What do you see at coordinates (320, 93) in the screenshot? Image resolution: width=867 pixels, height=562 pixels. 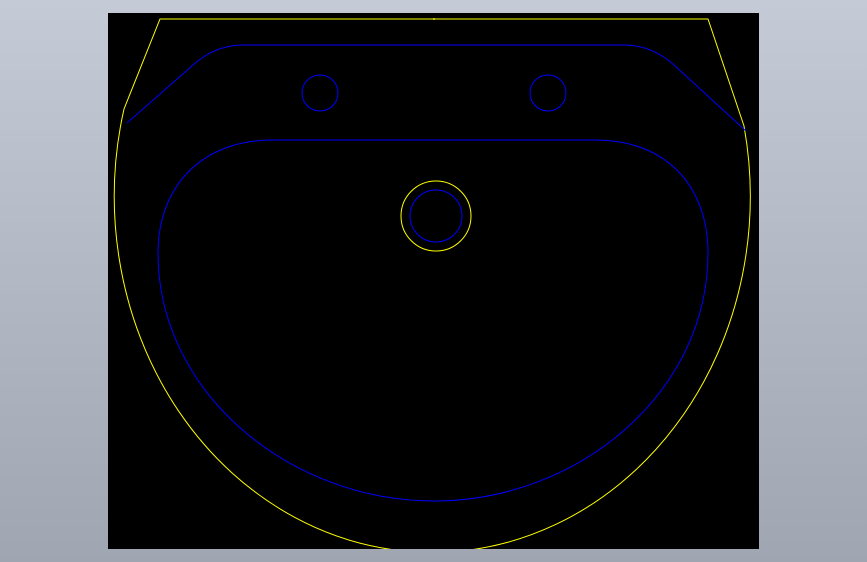 I see `tap-hole-left` at bounding box center [320, 93].